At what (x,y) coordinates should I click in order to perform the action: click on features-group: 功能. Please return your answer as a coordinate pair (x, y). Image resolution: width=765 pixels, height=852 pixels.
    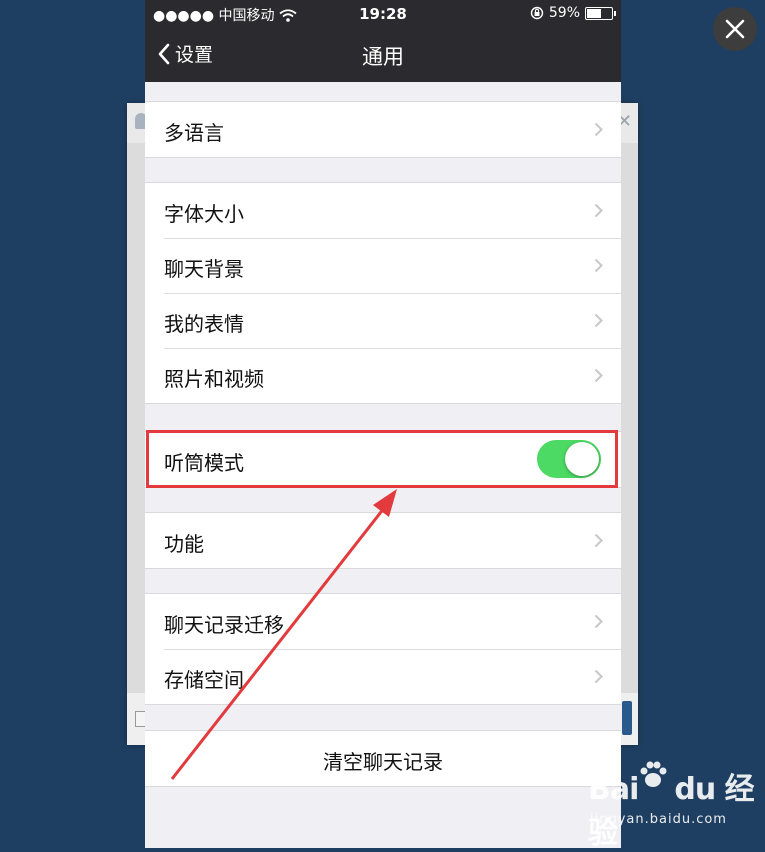
    Looking at the image, I should click on (383, 540).